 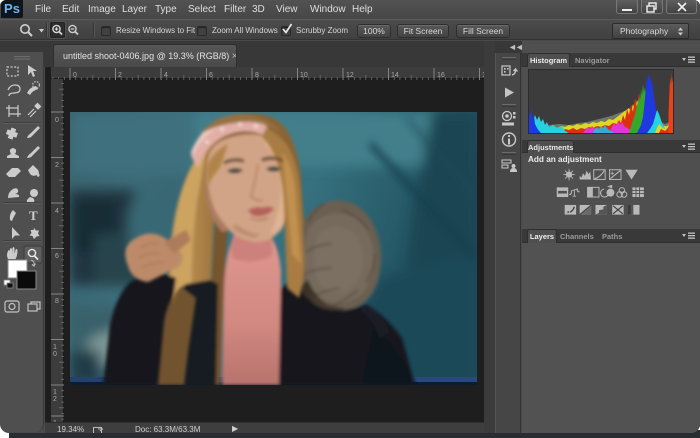 I want to click on svg-text: 16, so click(x=441, y=75).